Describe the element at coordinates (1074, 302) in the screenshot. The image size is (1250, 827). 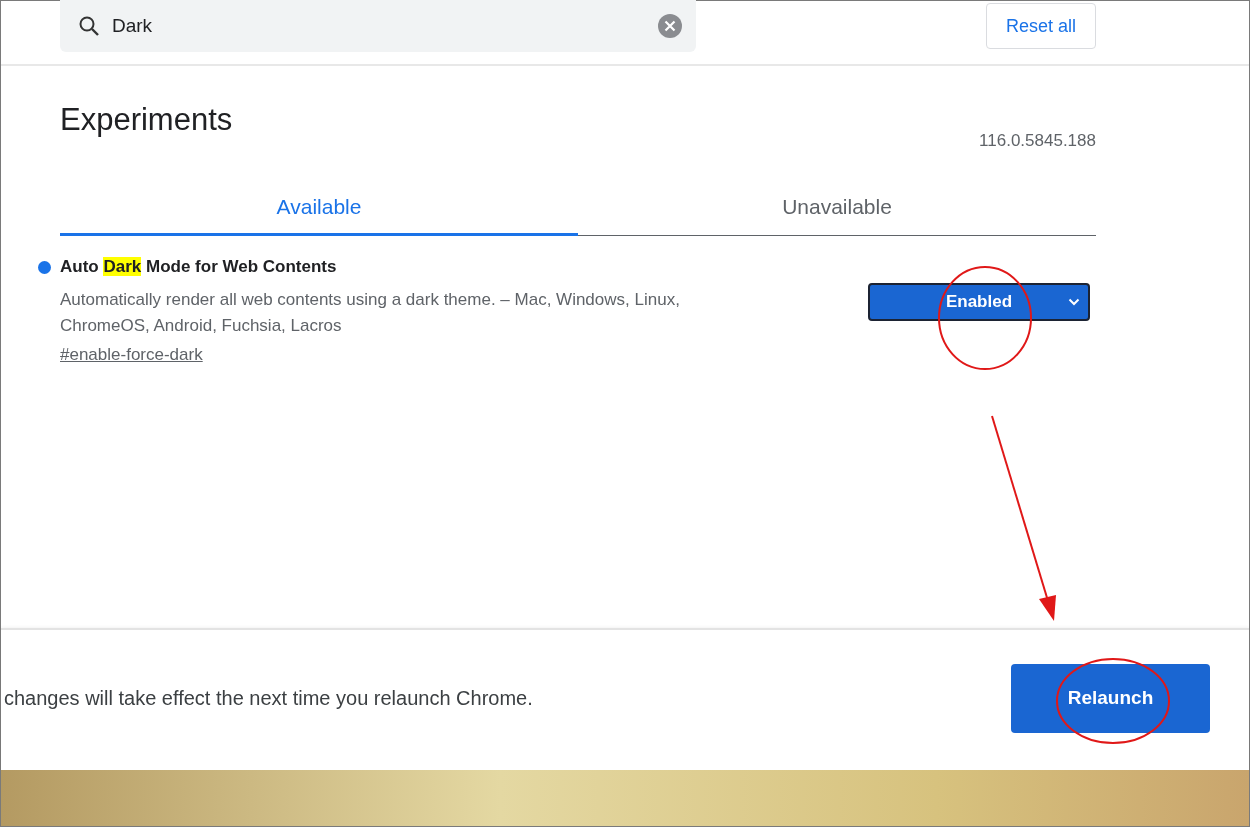
I see `chevron-icon` at that location.